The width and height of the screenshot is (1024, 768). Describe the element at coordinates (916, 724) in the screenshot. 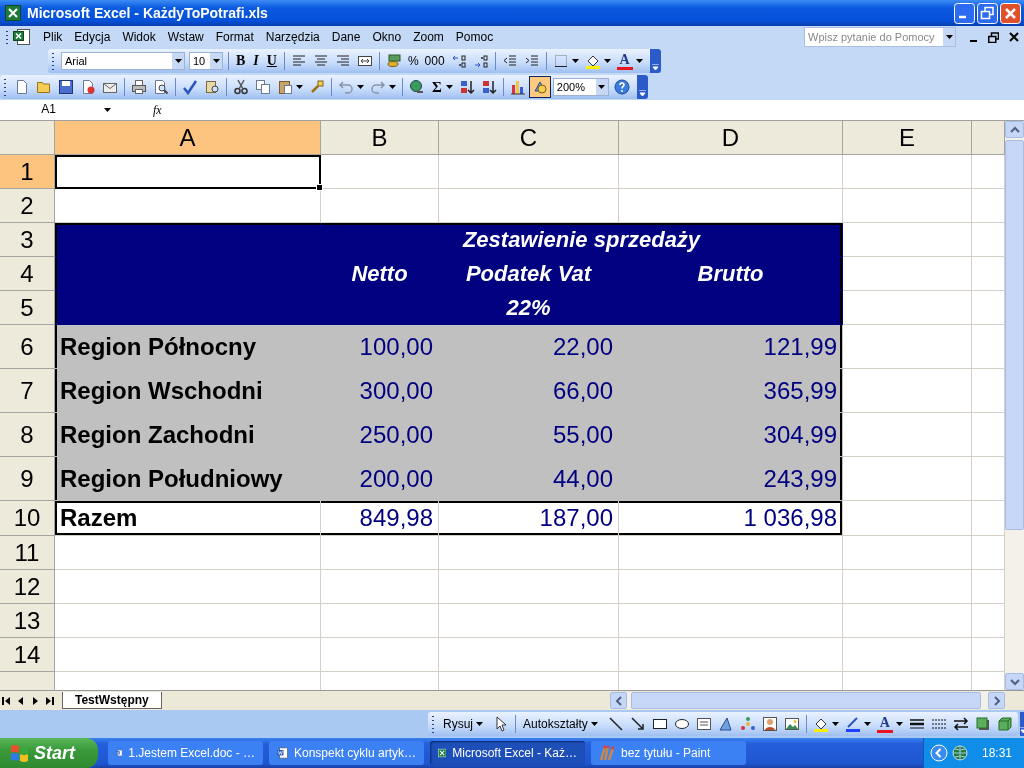

I see `line-style-icon` at that location.